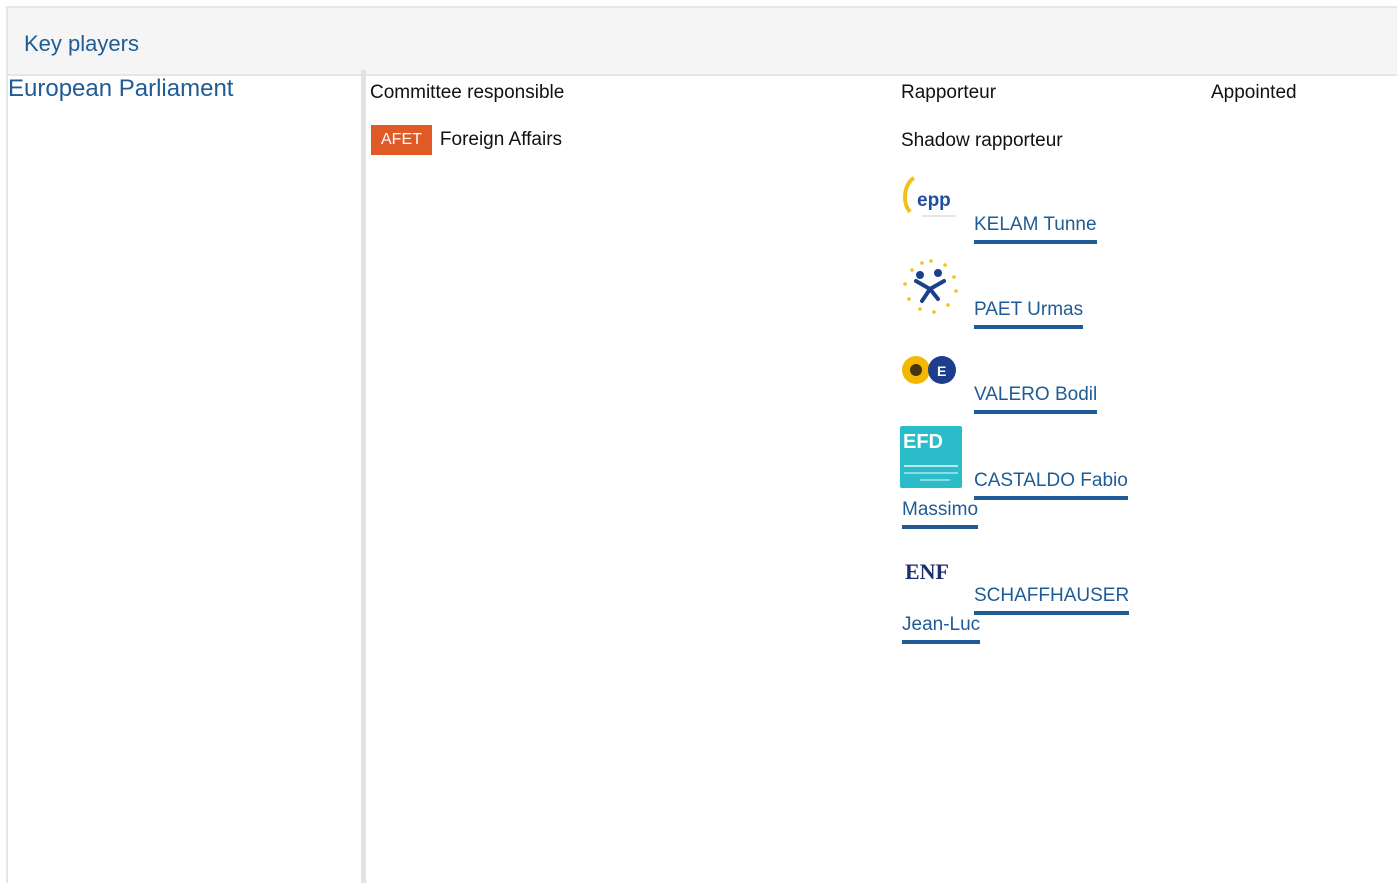 The width and height of the screenshot is (1397, 883). What do you see at coordinates (931, 288) in the screenshot?
I see `alde-logo-icon` at bounding box center [931, 288].